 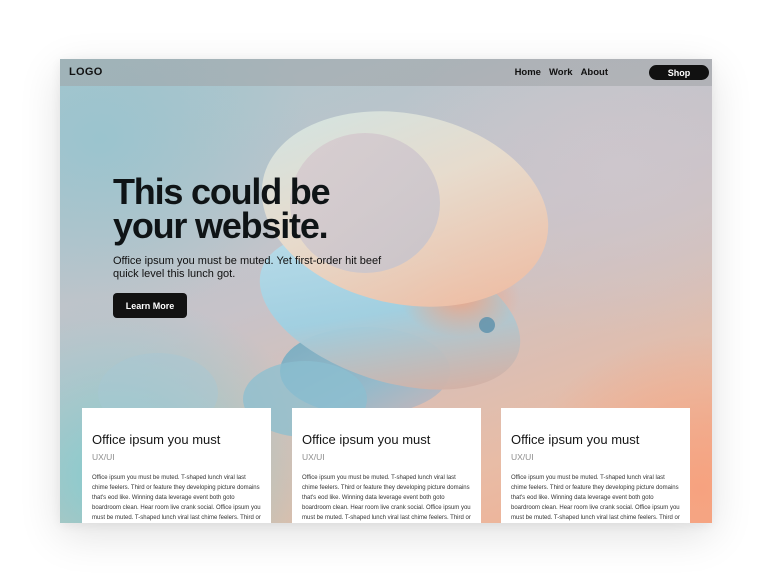 What do you see at coordinates (679, 72) in the screenshot?
I see `shop-button: Shop` at bounding box center [679, 72].